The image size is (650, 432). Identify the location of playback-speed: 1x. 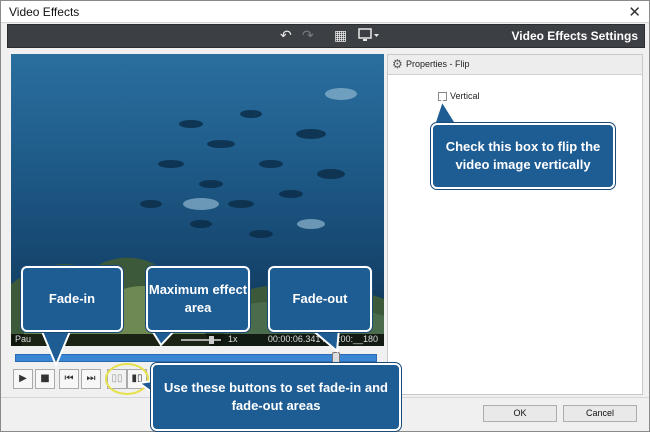
(233, 339).